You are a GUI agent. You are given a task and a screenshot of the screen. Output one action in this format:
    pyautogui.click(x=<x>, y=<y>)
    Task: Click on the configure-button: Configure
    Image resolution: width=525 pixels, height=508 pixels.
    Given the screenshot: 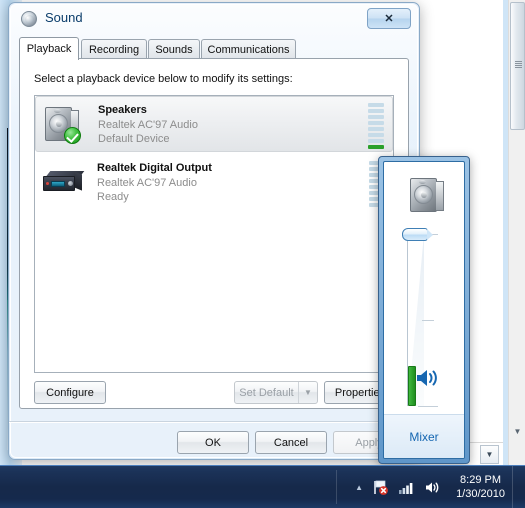 What is the action you would take?
    pyautogui.click(x=70, y=392)
    